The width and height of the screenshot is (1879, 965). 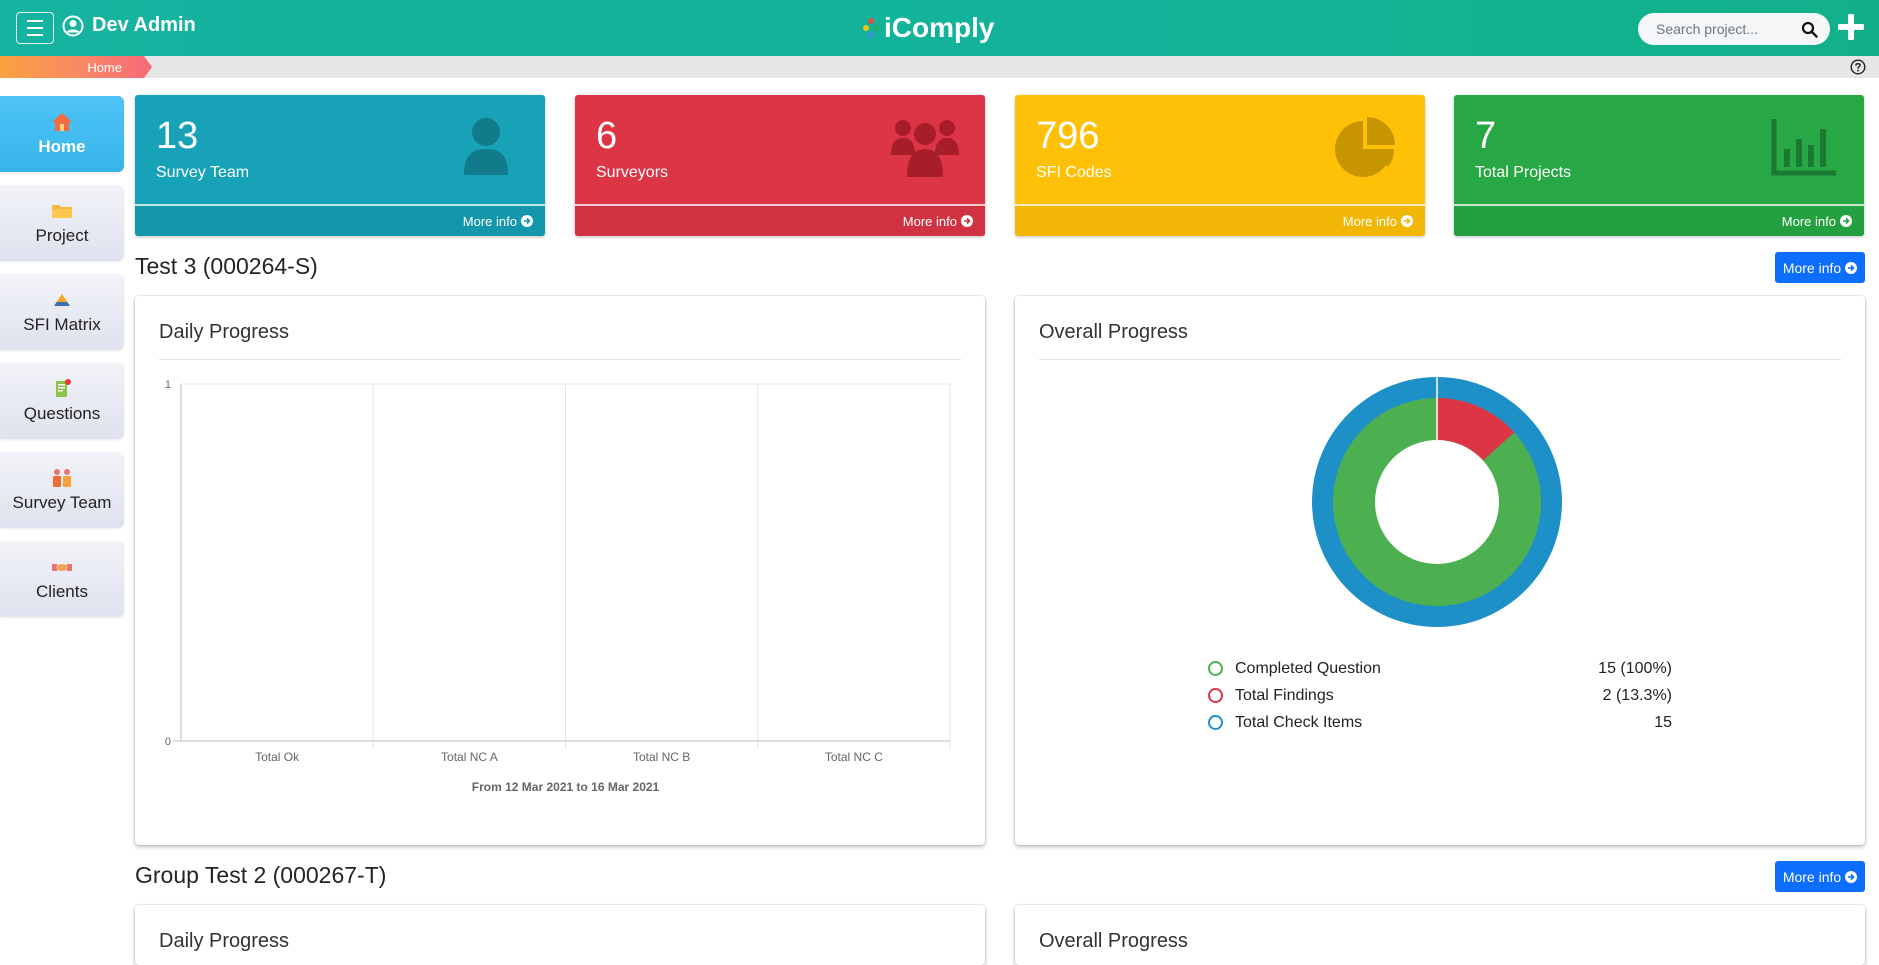 I want to click on search-input, so click(x=1726, y=29).